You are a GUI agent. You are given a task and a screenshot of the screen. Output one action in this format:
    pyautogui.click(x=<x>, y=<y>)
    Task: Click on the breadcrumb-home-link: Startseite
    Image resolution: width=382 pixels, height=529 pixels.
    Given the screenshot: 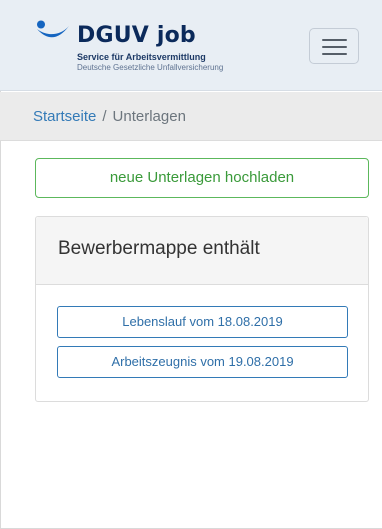 What is the action you would take?
    pyautogui.click(x=64, y=116)
    